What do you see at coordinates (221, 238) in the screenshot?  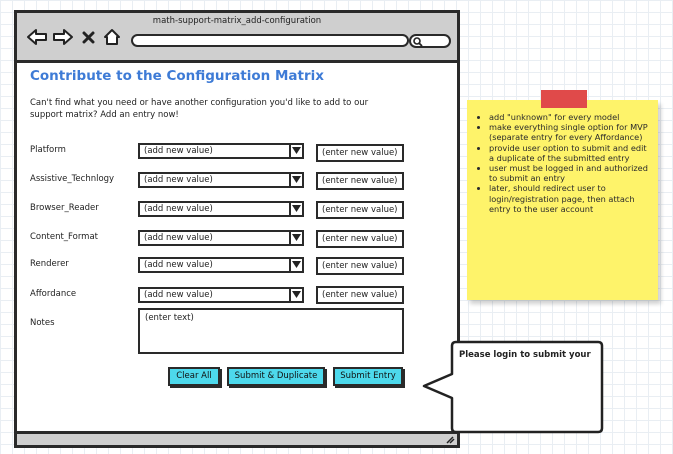 I see `content-format-select: (add new value)` at bounding box center [221, 238].